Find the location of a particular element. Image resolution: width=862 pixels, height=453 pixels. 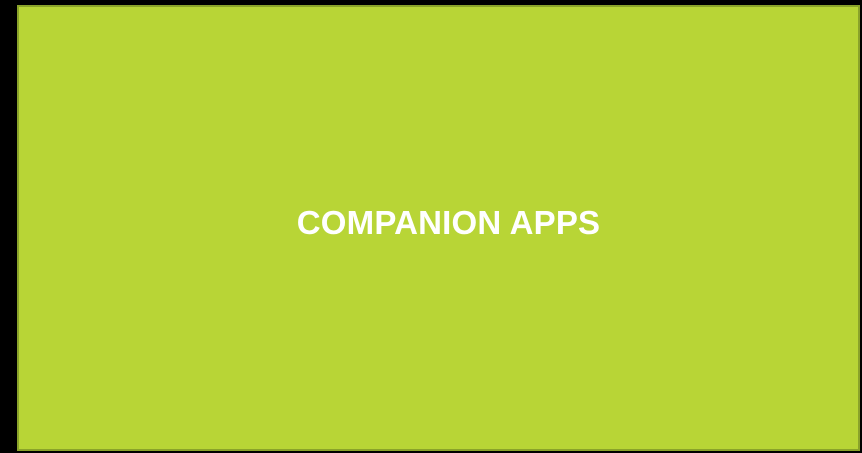

panel-title: COMPANION APPS is located at coordinates (448, 222).